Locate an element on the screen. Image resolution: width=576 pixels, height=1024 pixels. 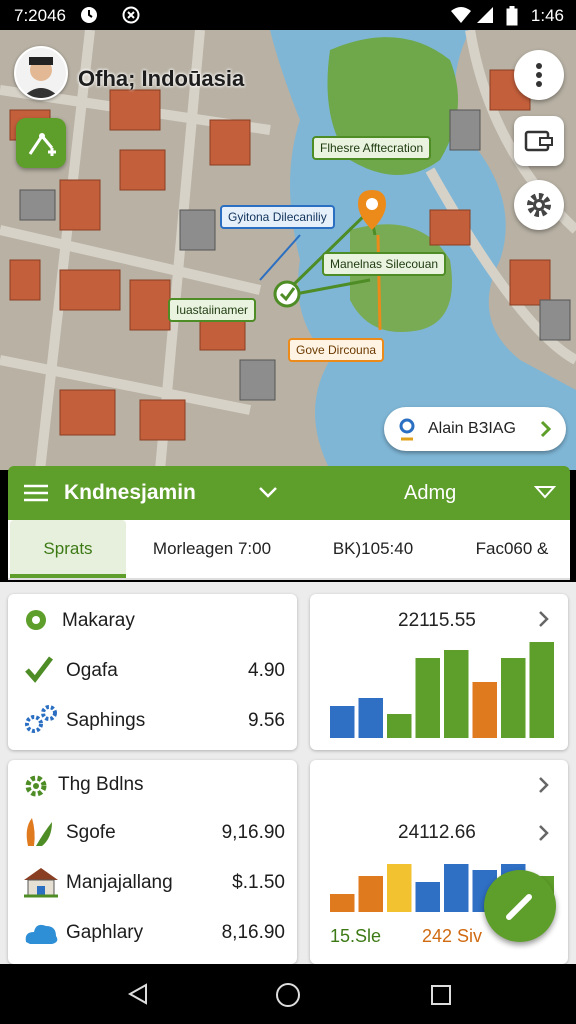
chart-total: 24112.66 is located at coordinates (437, 832).